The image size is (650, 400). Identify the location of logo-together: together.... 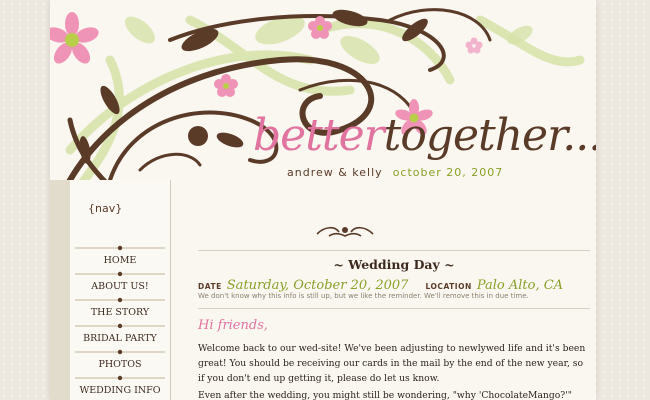
(489, 135).